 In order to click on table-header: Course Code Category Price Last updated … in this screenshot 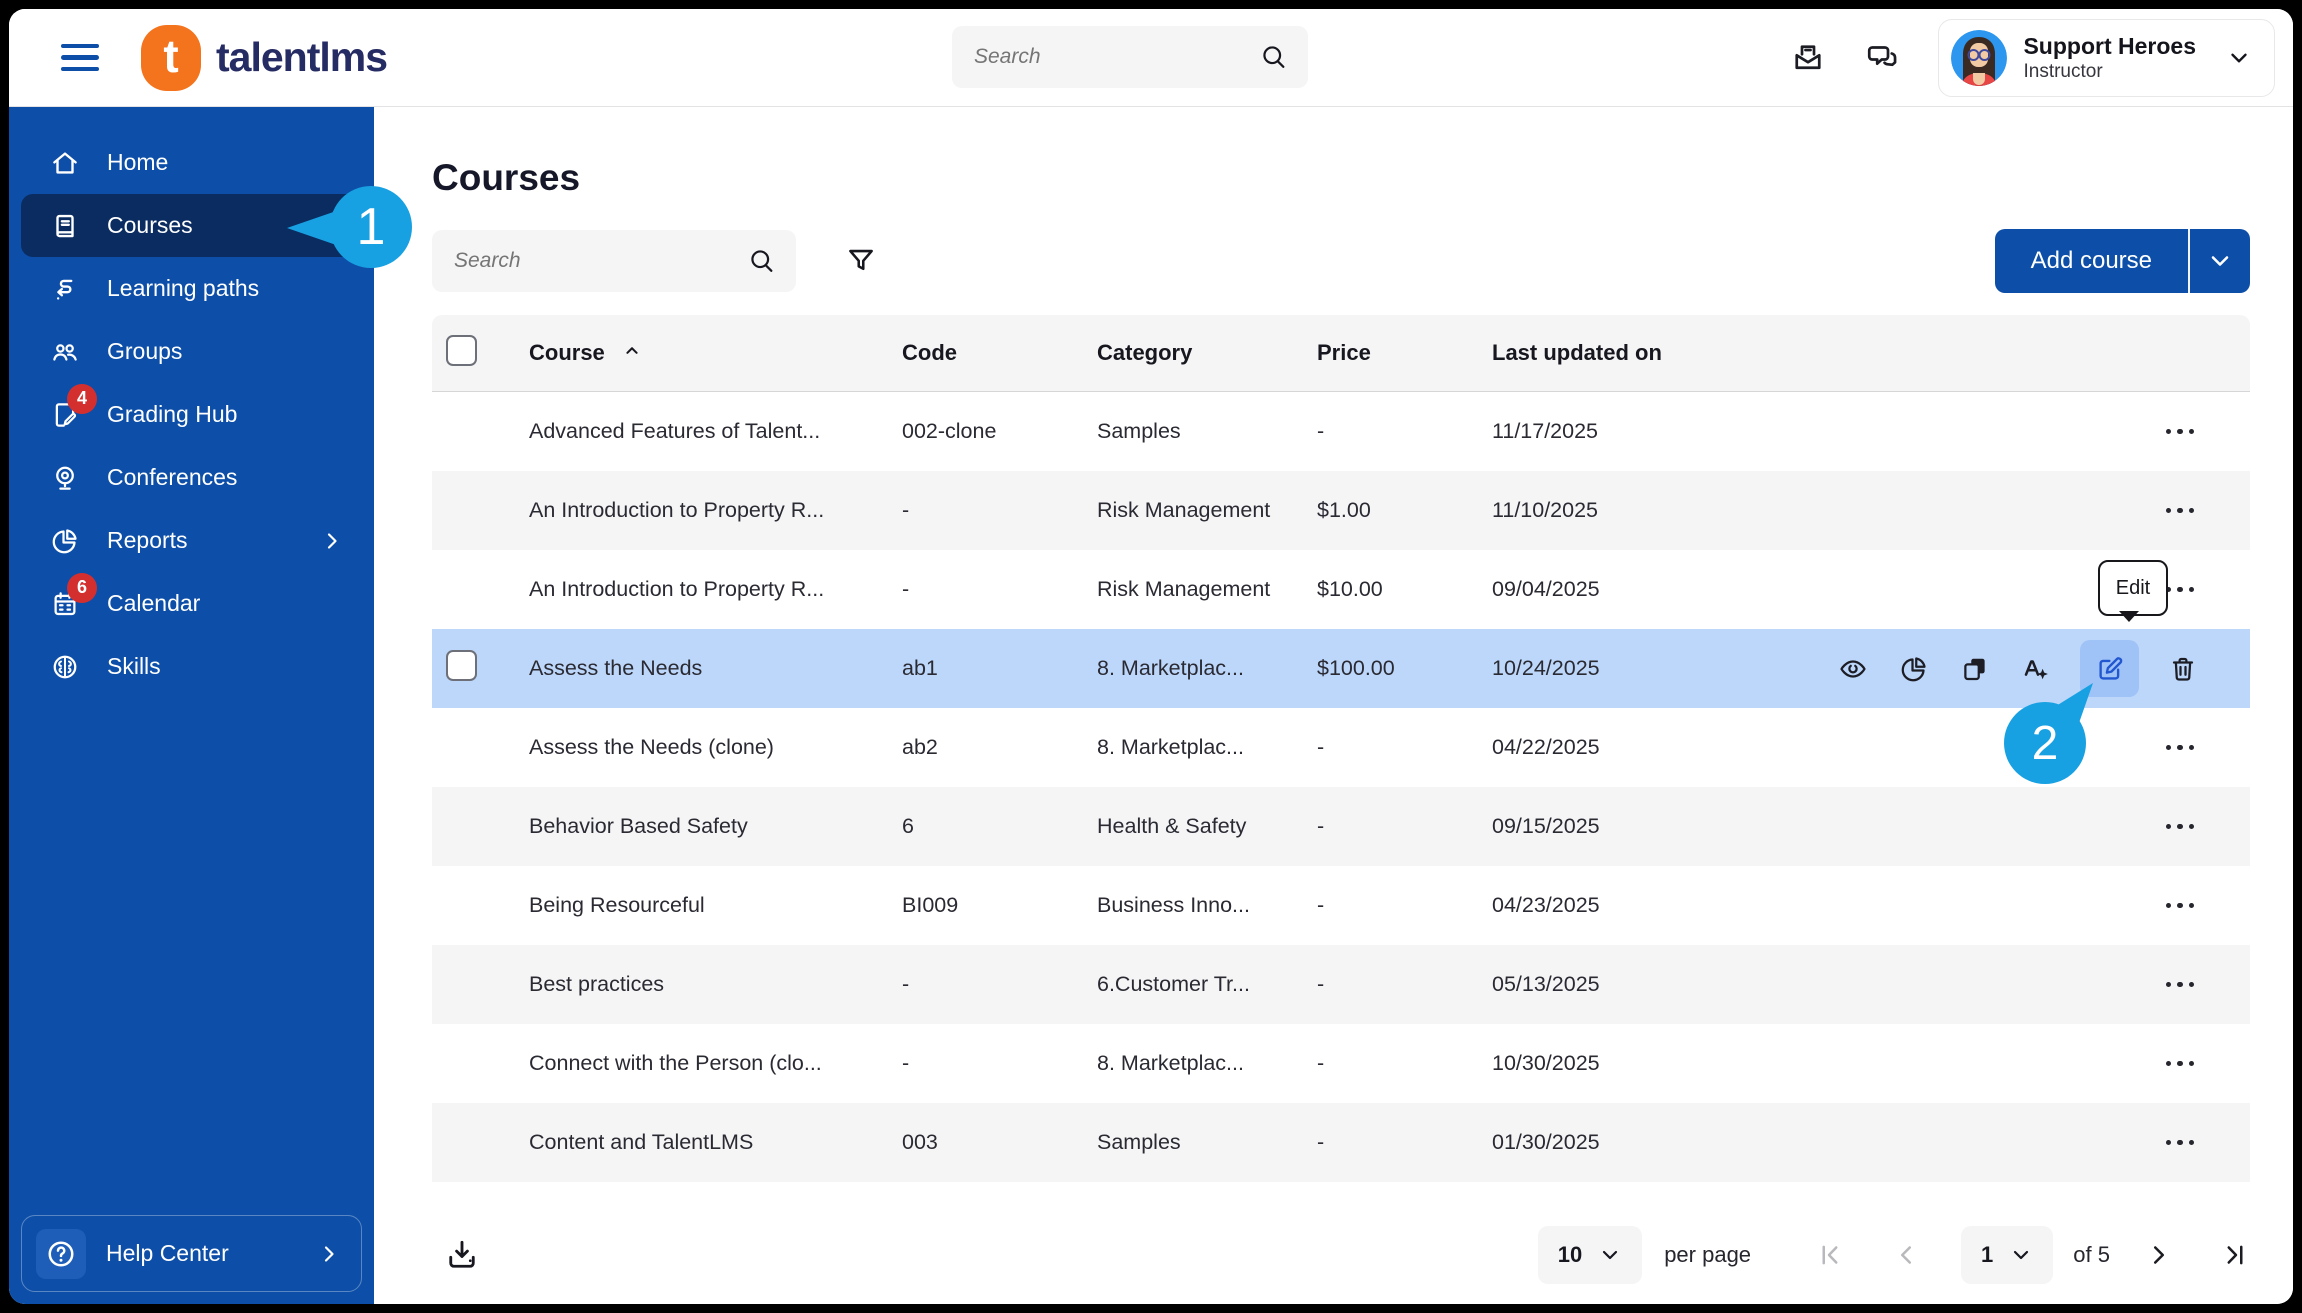, I will do `click(1341, 353)`.